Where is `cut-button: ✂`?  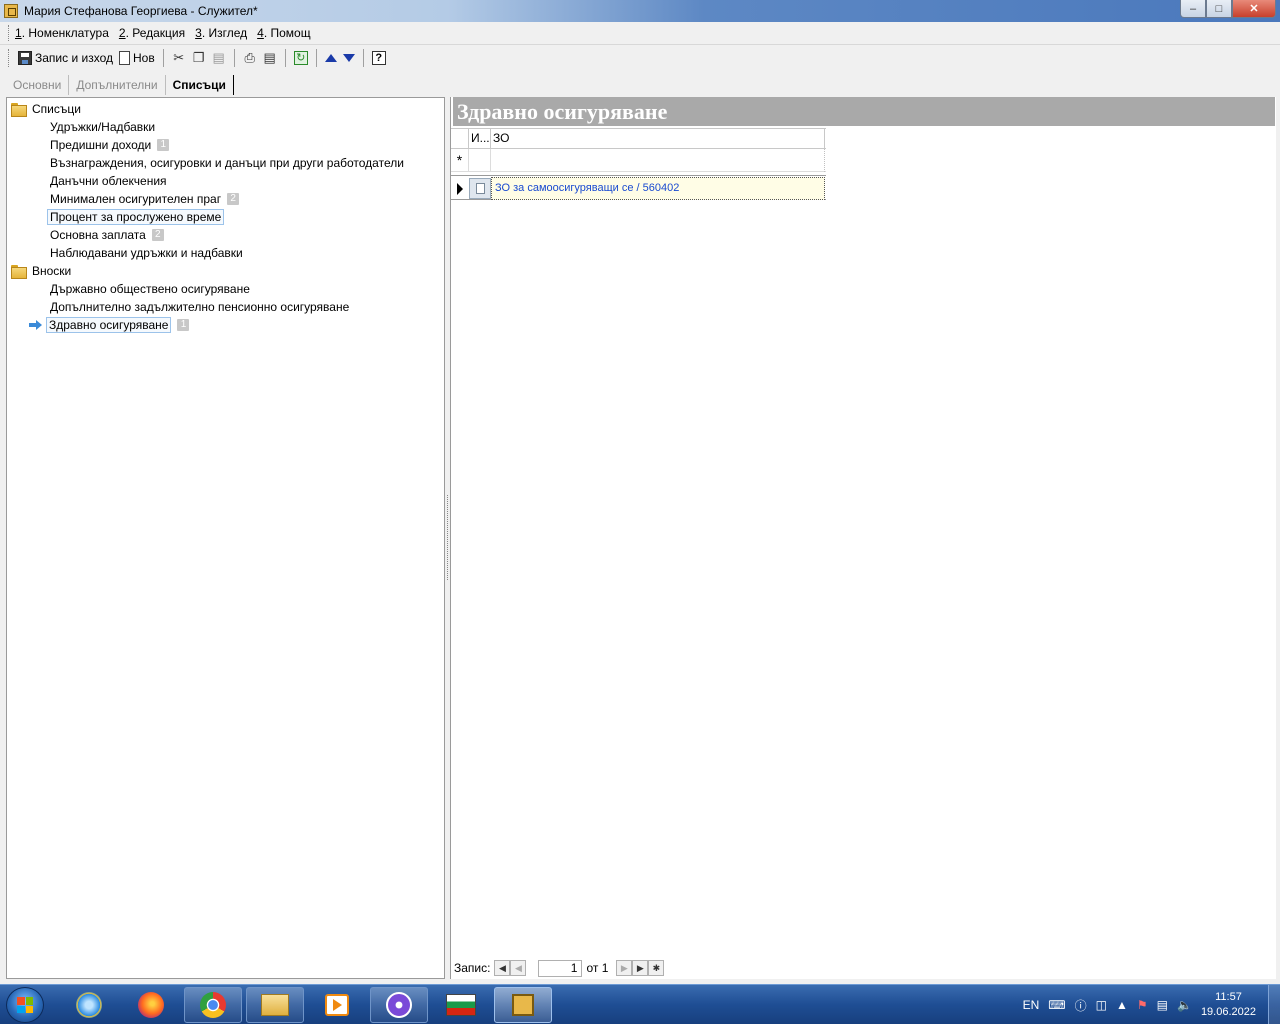 cut-button: ✂ is located at coordinates (179, 58).